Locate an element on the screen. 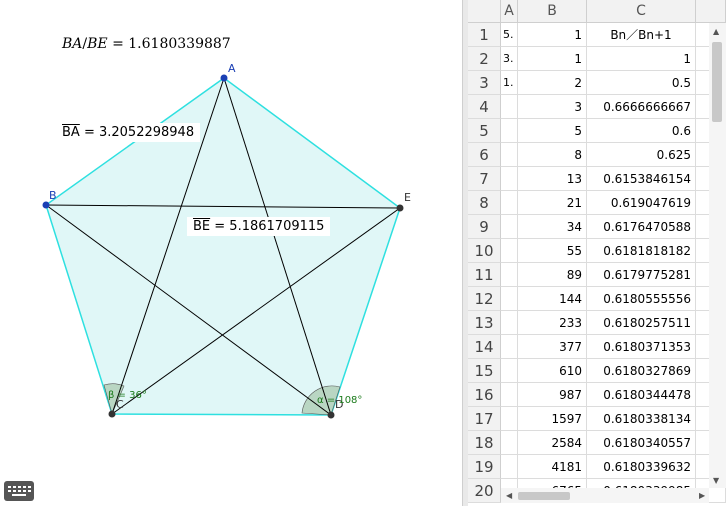  cell-c: 0.6176470588 is located at coordinates (641, 227).